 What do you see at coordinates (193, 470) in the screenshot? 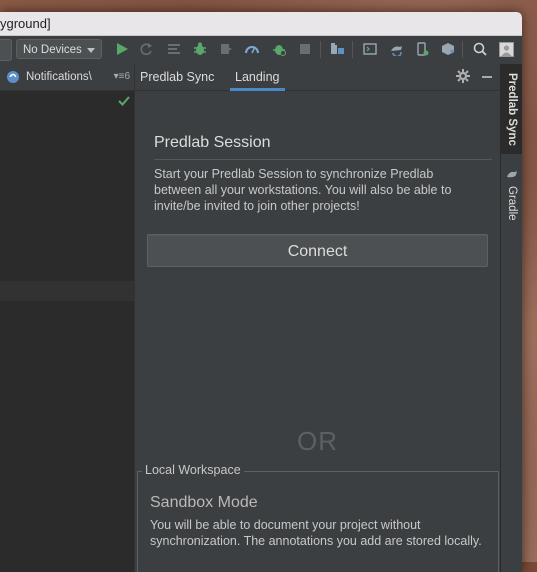
I see `local-workspace-legend: Local Workspace` at bounding box center [193, 470].